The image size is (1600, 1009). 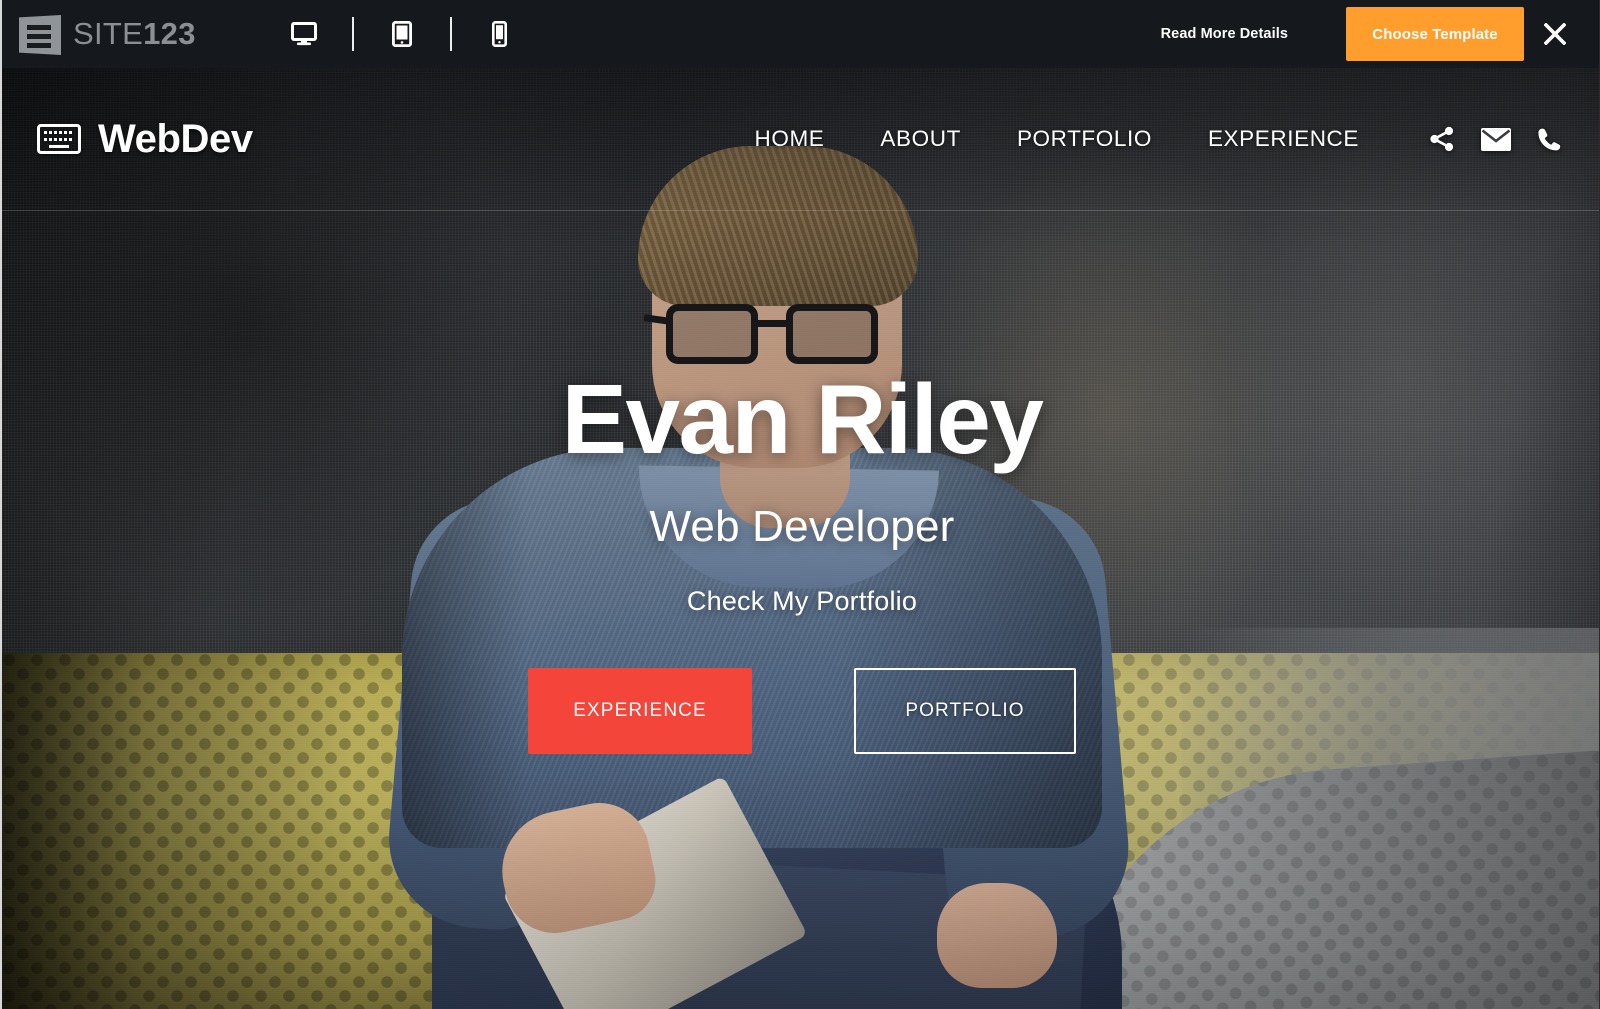 I want to click on site123-logo-text: SITE123, so click(x=134, y=34).